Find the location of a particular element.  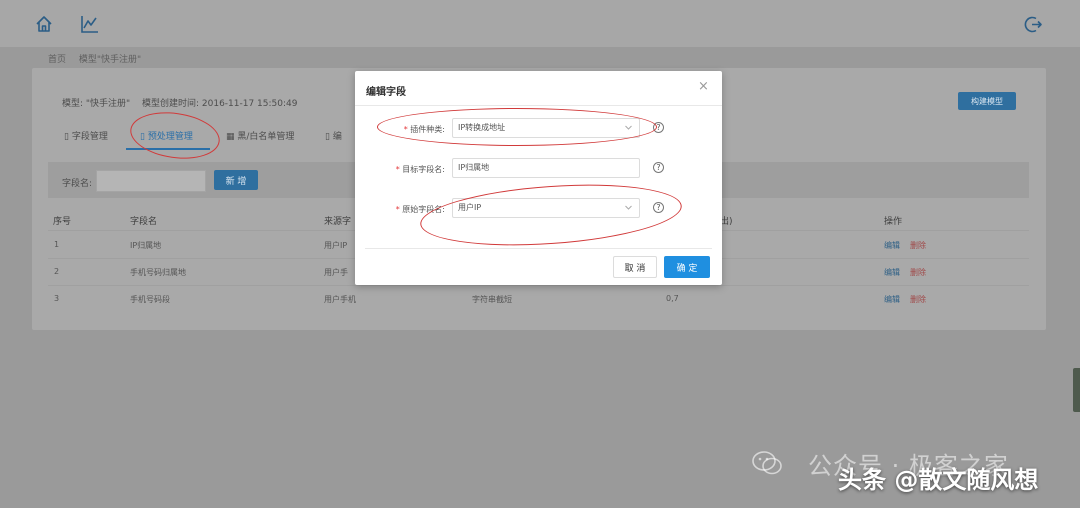

tab-label: 字段管理 is located at coordinates (89, 137).